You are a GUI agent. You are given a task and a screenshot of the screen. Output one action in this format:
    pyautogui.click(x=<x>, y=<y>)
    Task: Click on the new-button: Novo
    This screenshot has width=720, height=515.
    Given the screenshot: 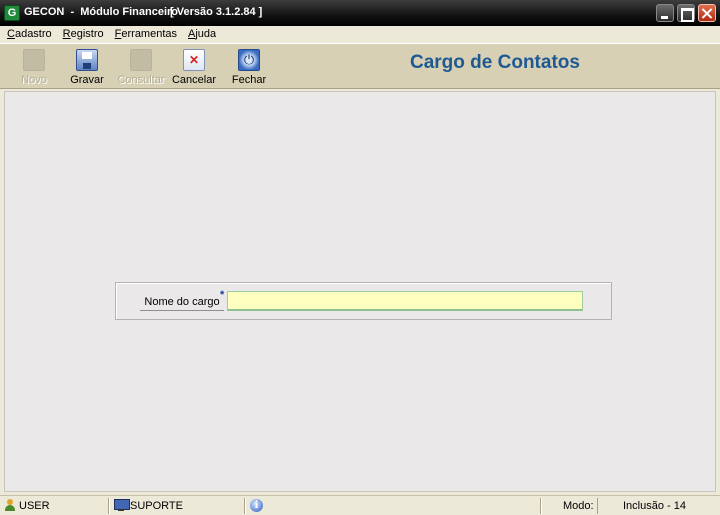 What is the action you would take?
    pyautogui.click(x=34, y=67)
    